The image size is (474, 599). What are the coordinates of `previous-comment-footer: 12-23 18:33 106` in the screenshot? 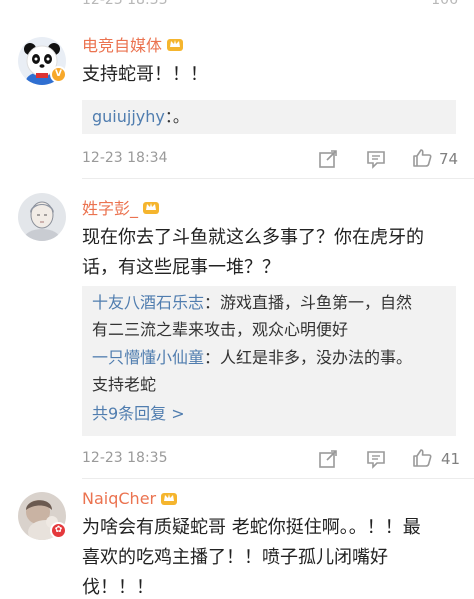 It's located at (237, 7).